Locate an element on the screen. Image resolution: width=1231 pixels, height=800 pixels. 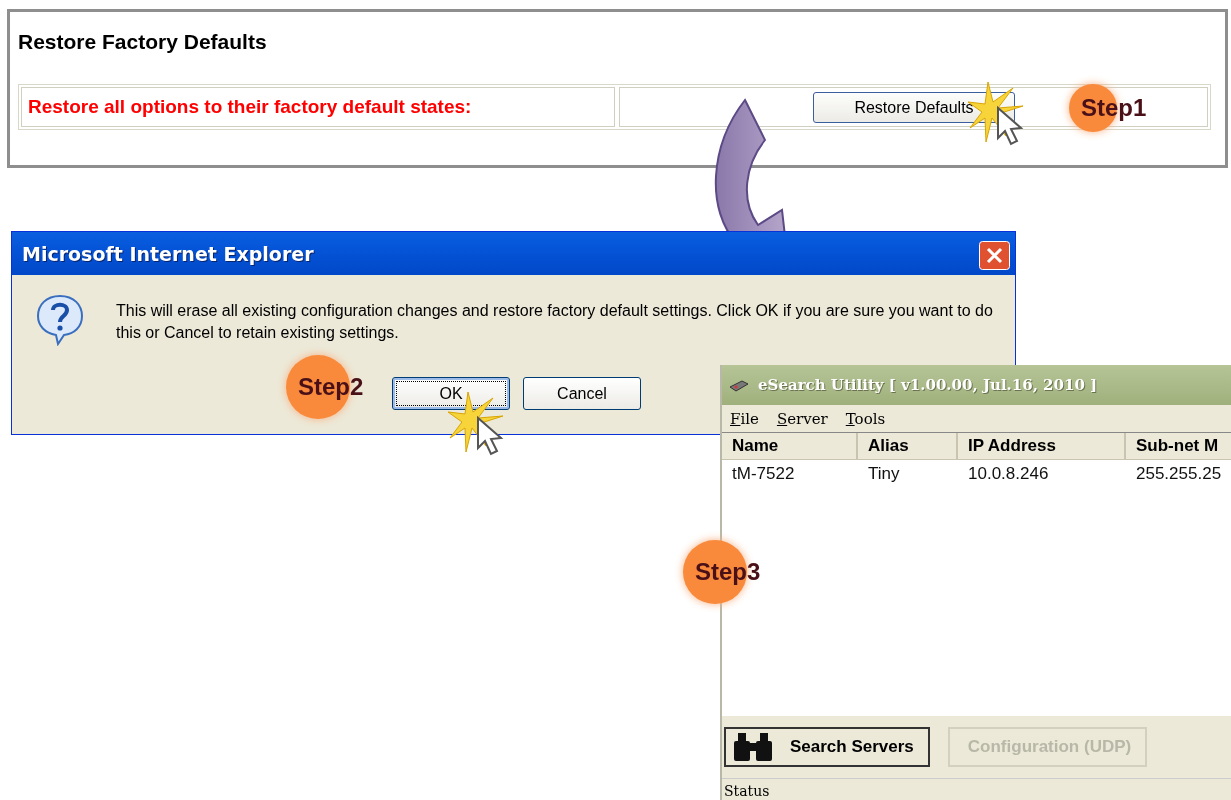
menu-item: File is located at coordinates (744, 418).